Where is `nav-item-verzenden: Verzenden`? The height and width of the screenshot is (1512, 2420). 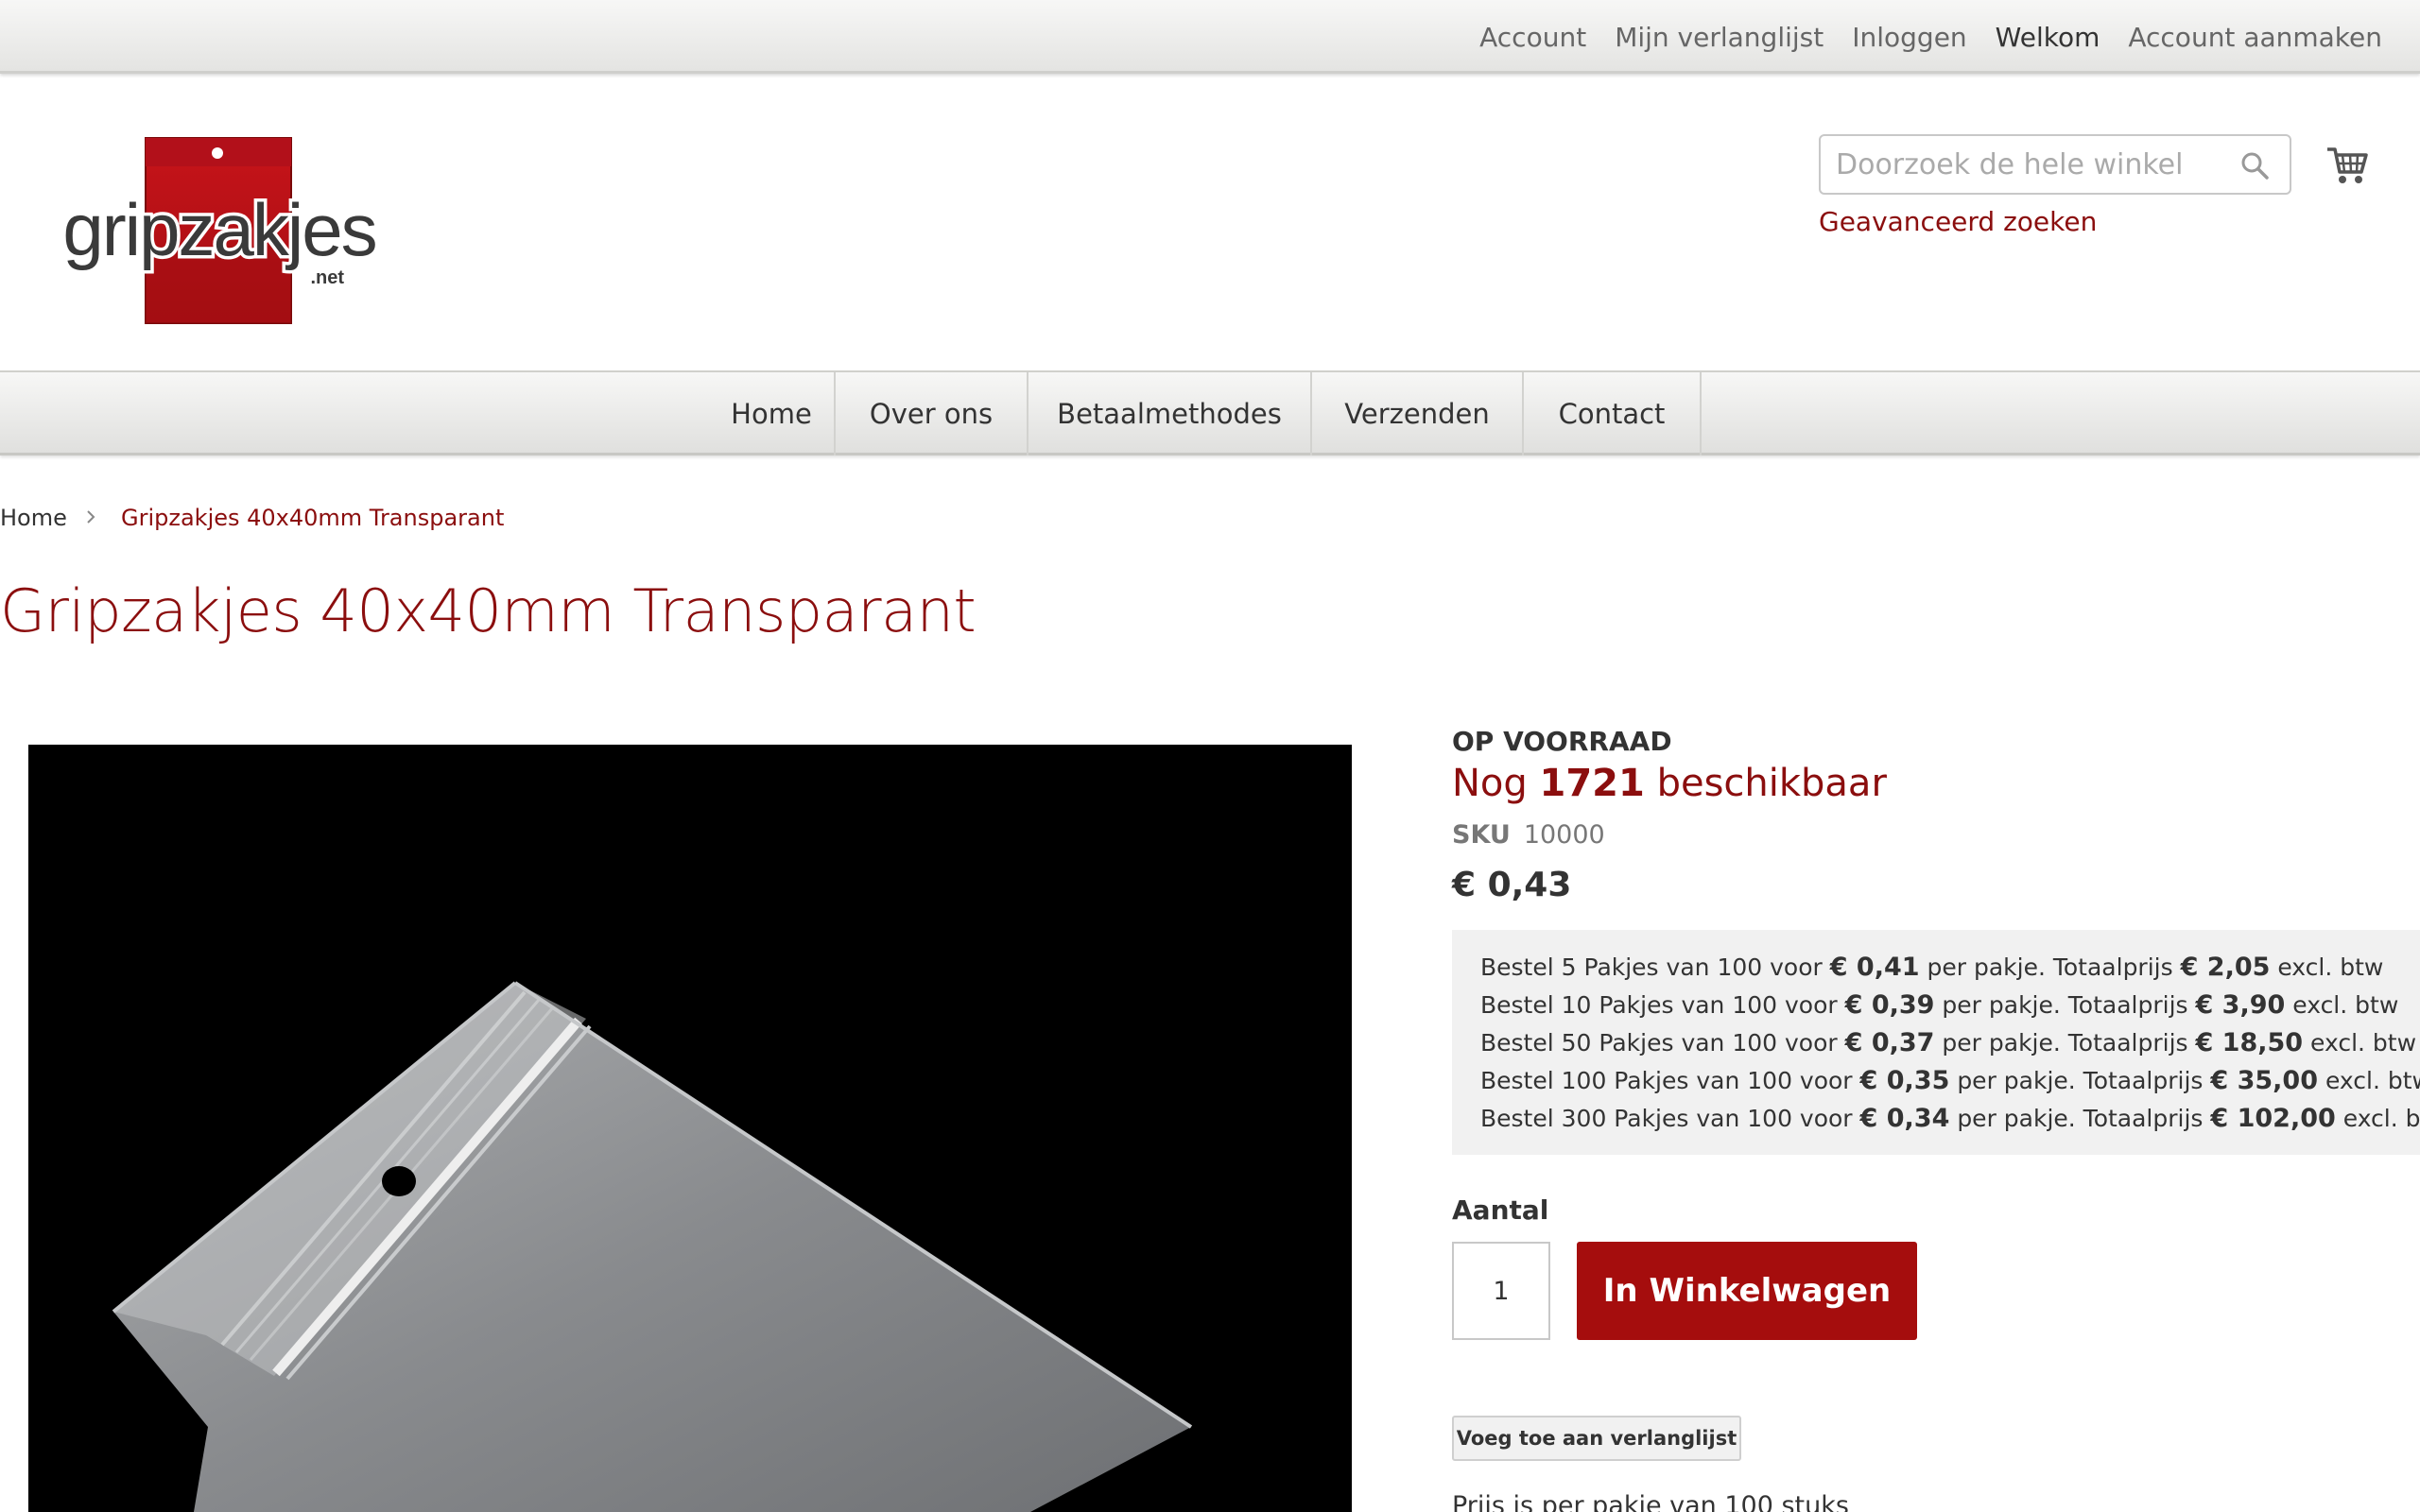
nav-item-verzenden: Verzenden is located at coordinates (1417, 413).